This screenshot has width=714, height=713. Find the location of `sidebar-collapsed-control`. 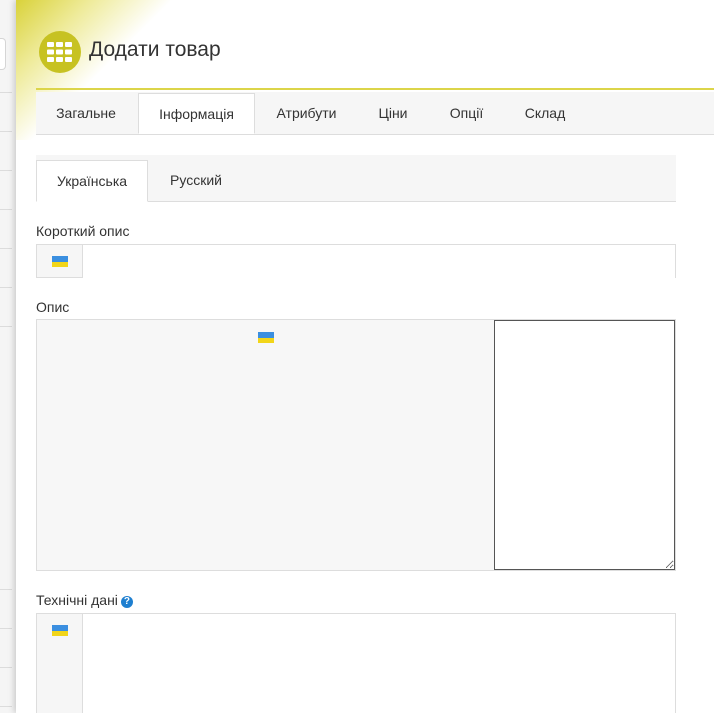

sidebar-collapsed-control is located at coordinates (3, 54).